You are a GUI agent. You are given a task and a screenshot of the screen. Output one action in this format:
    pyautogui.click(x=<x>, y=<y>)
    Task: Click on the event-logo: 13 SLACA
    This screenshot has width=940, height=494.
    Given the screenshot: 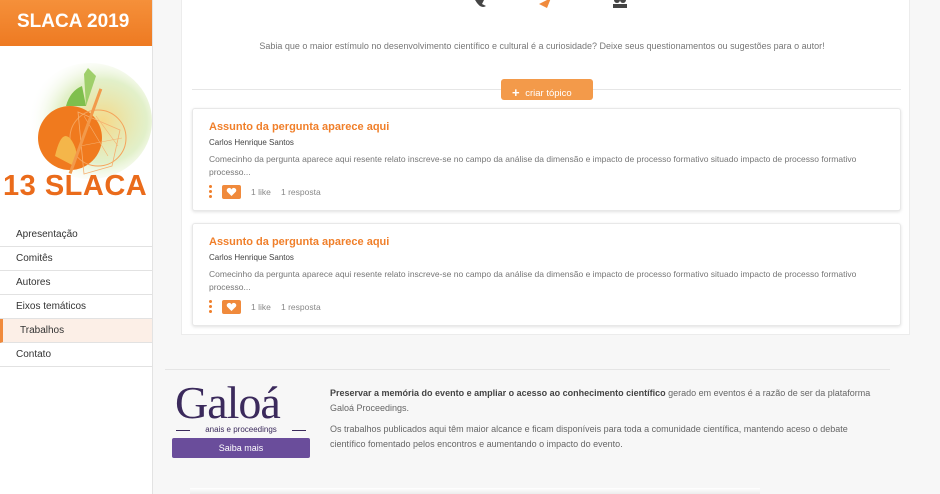 What is the action you would take?
    pyautogui.click(x=76, y=131)
    